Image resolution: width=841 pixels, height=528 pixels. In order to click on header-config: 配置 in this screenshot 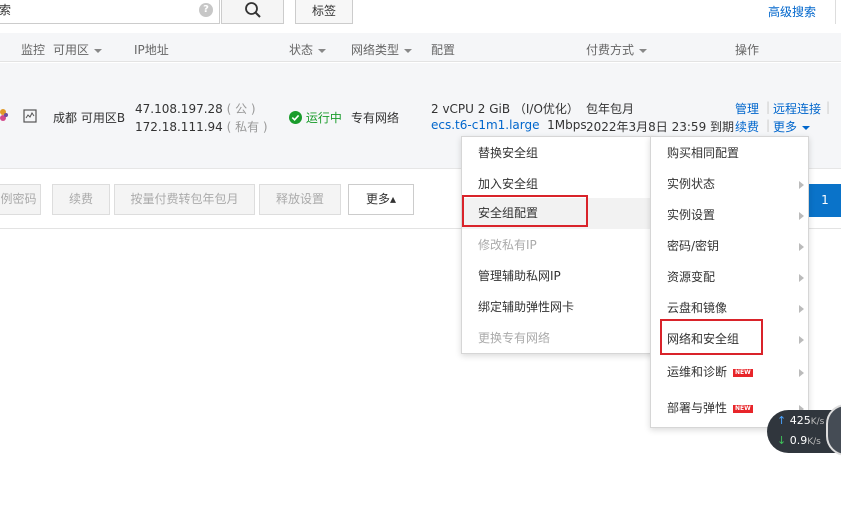, I will do `click(443, 50)`.